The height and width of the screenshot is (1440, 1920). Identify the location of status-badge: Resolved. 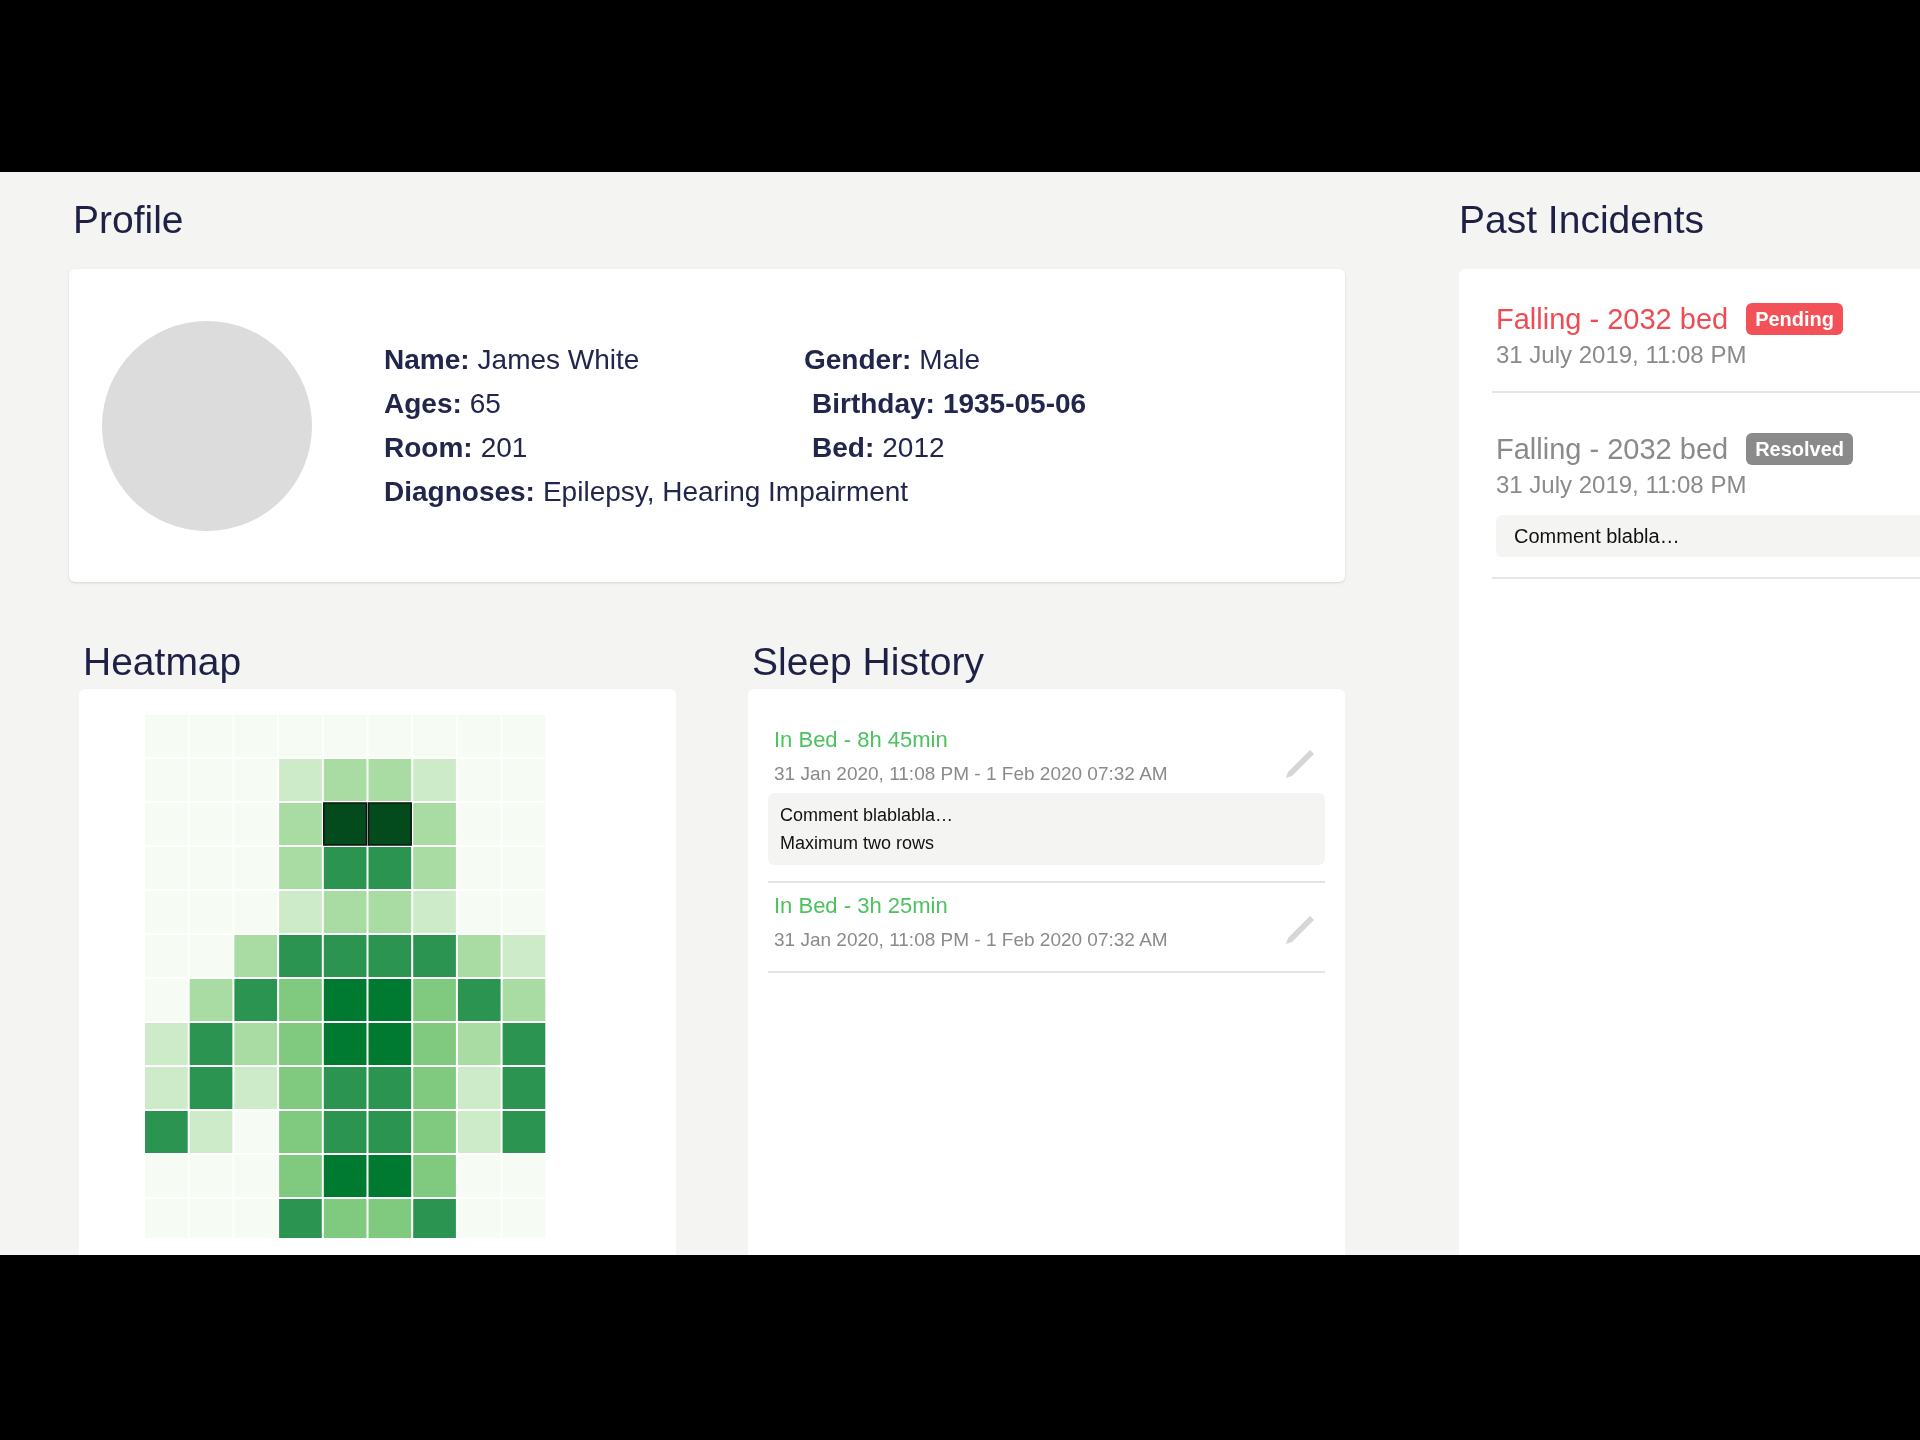
(1800, 449).